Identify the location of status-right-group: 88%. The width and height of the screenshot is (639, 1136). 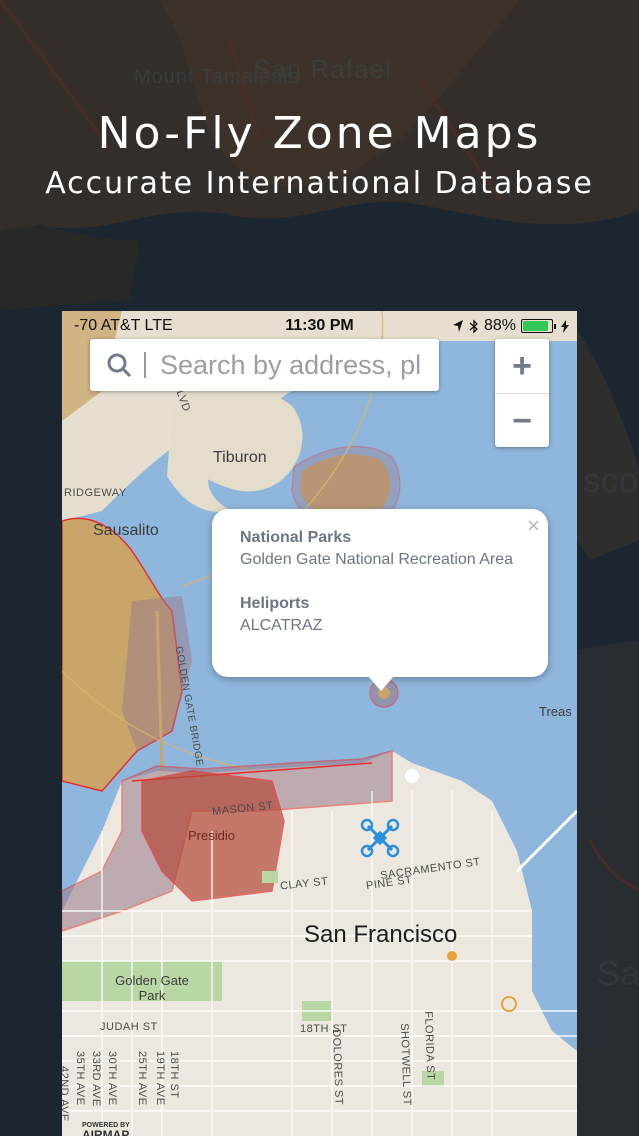
(510, 326).